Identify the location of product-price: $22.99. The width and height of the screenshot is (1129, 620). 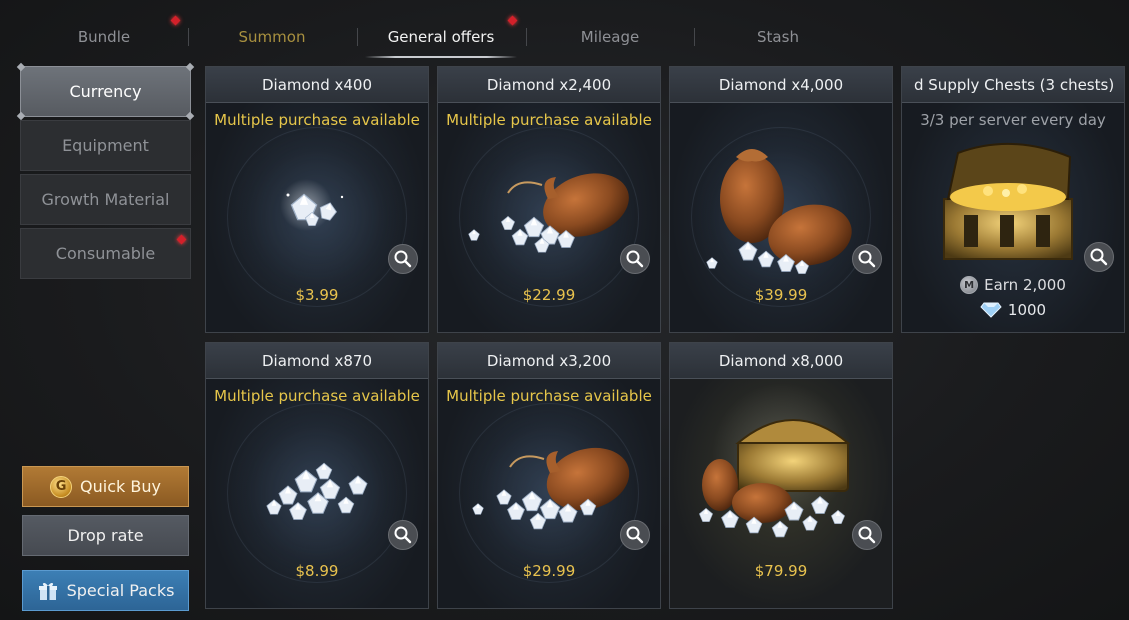
(549, 295).